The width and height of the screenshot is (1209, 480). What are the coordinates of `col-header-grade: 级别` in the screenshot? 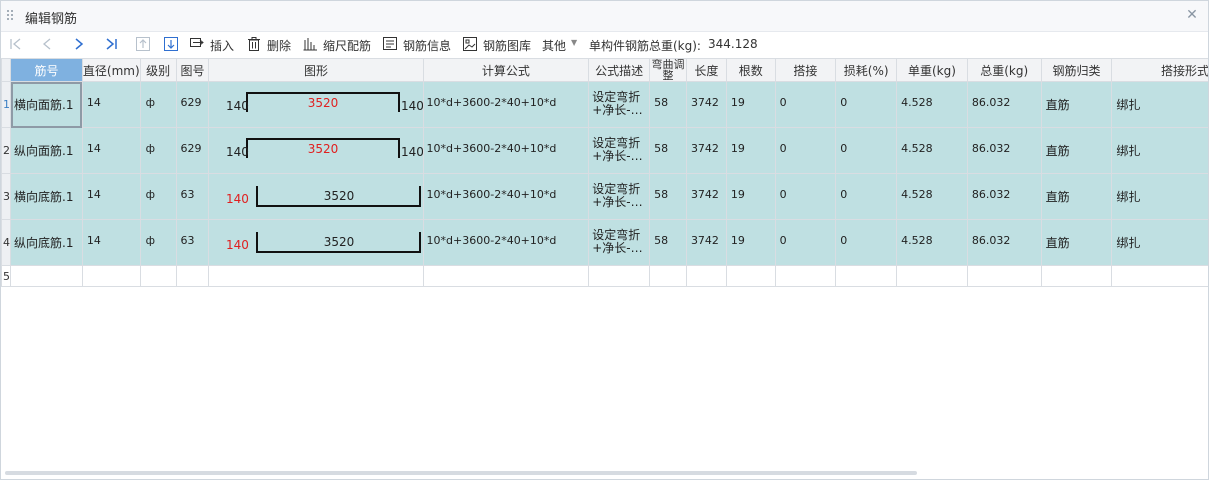 It's located at (158, 70).